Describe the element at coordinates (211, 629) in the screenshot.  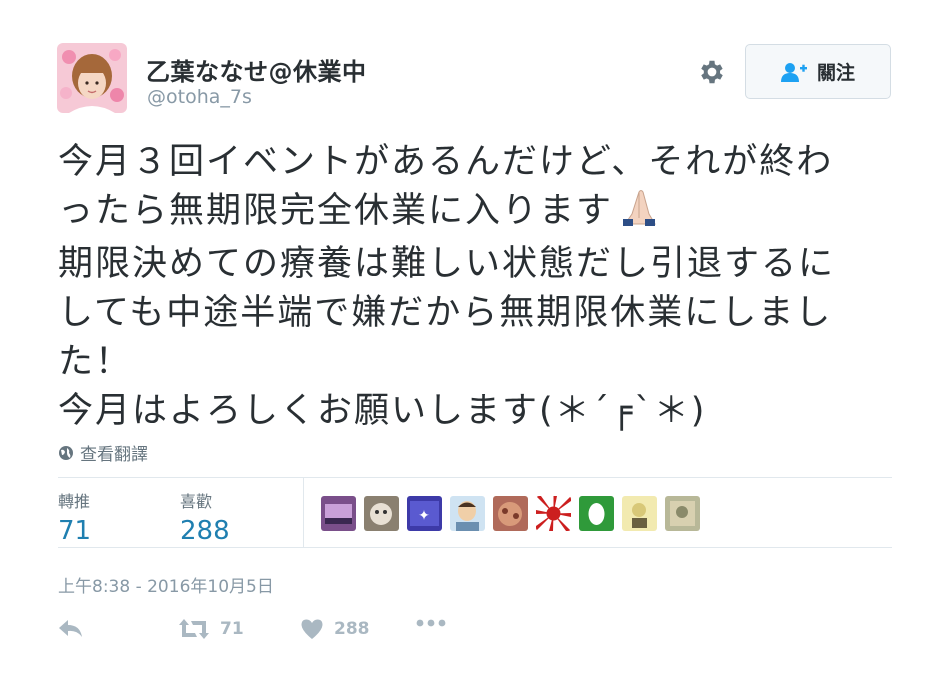
I see `retweet-button: 71` at that location.